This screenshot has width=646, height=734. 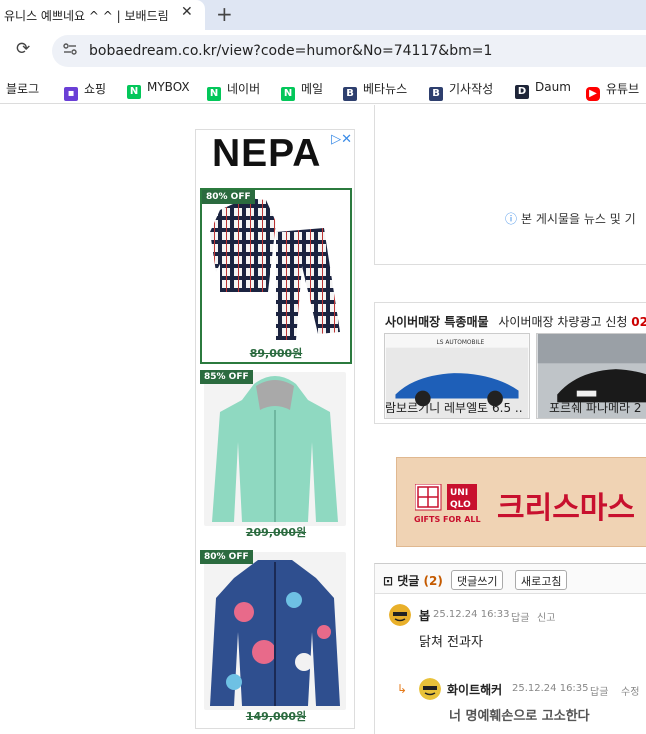 I want to click on bookmark-label: 유튜브, so click(x=623, y=89).